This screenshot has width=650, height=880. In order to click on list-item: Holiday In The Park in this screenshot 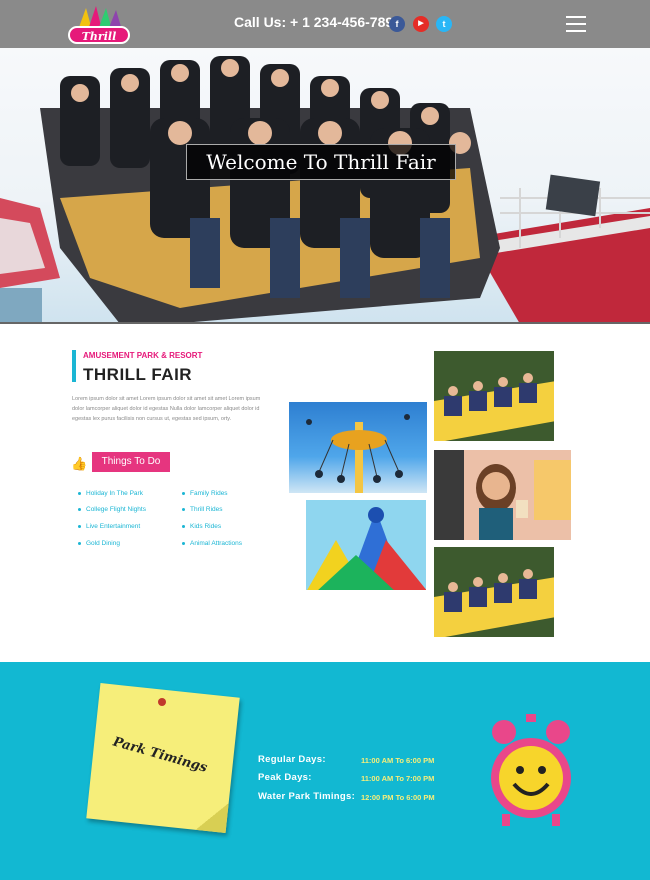, I will do `click(110, 493)`.